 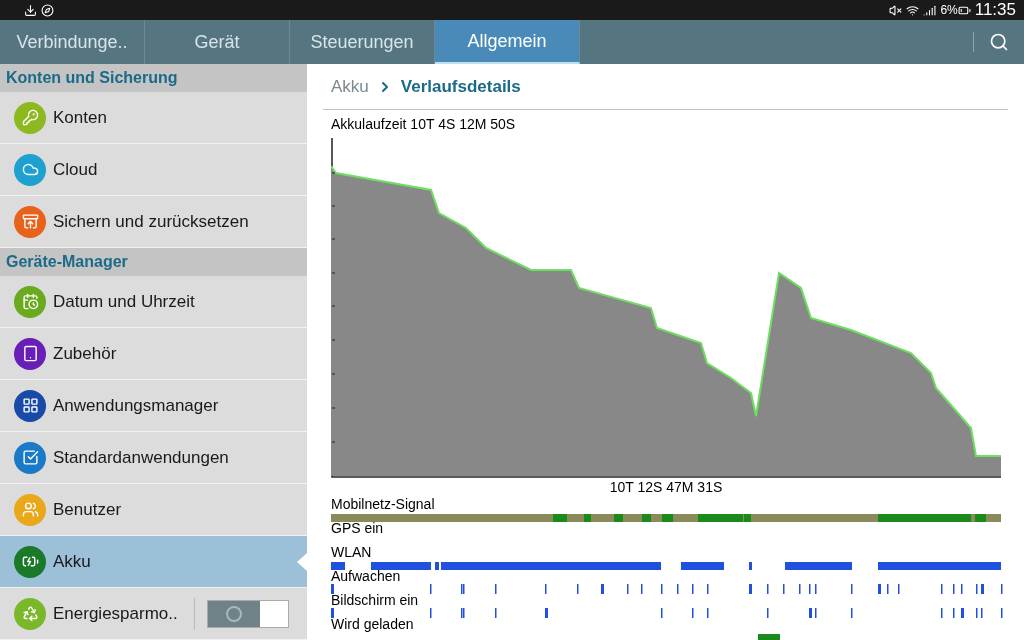 I want to click on item-label: Konten, so click(x=80, y=117).